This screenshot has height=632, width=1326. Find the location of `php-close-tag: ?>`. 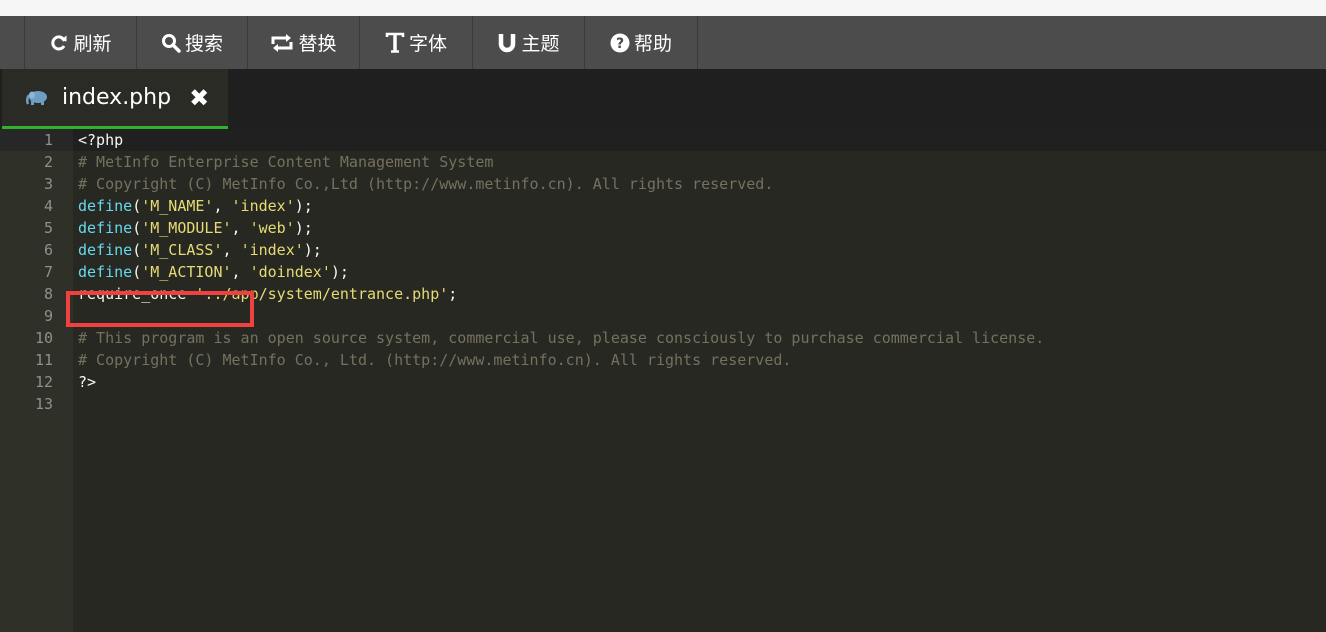

php-close-tag: ?> is located at coordinates (87, 382).